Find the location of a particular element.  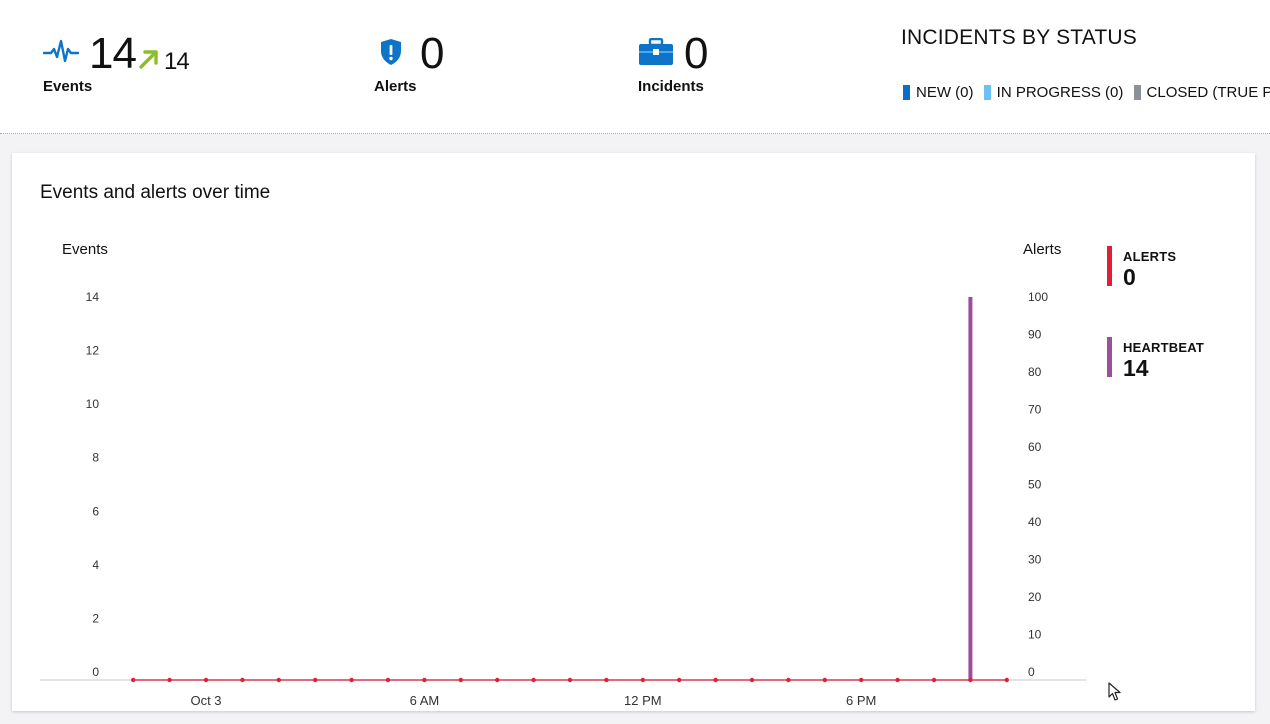

right-axis-tick-label: 50 is located at coordinates (1035, 485).